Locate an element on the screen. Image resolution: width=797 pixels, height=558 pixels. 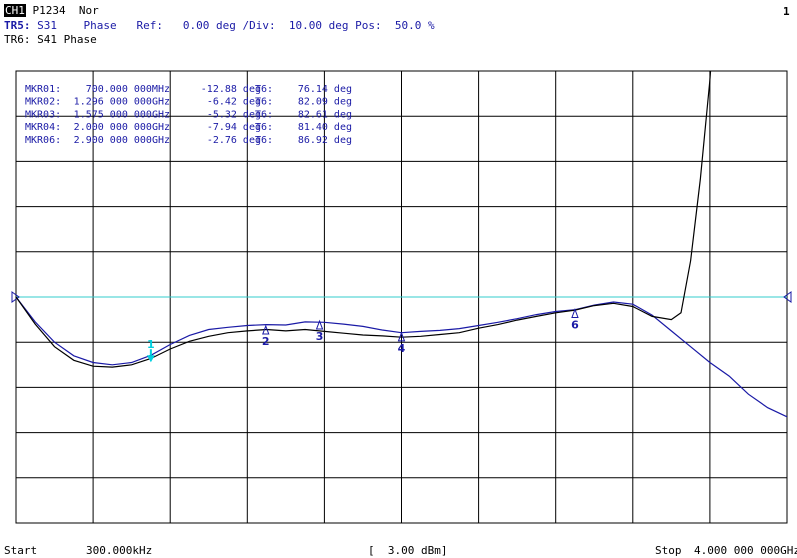
marker-table-value2: 82.09 deg is located at coordinates (325, 102).